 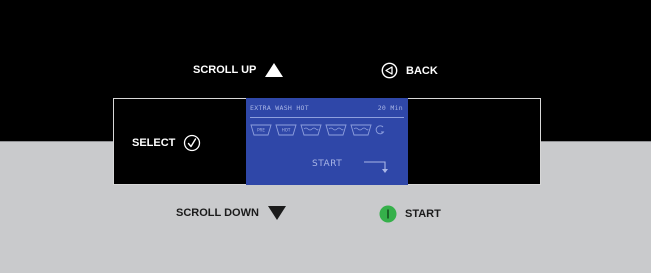 What do you see at coordinates (327, 164) in the screenshot?
I see `lcd-start-text: START` at bounding box center [327, 164].